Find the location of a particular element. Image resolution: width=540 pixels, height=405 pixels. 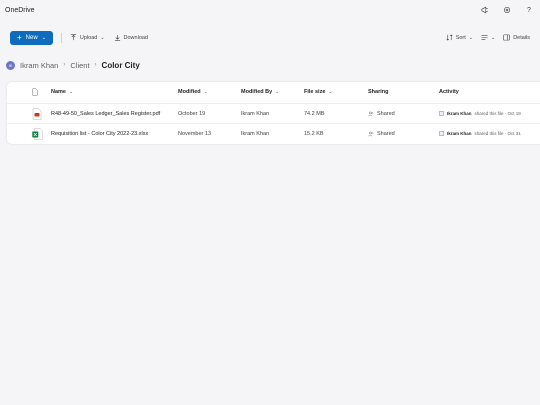

help-icon: ? is located at coordinates (529, 10).